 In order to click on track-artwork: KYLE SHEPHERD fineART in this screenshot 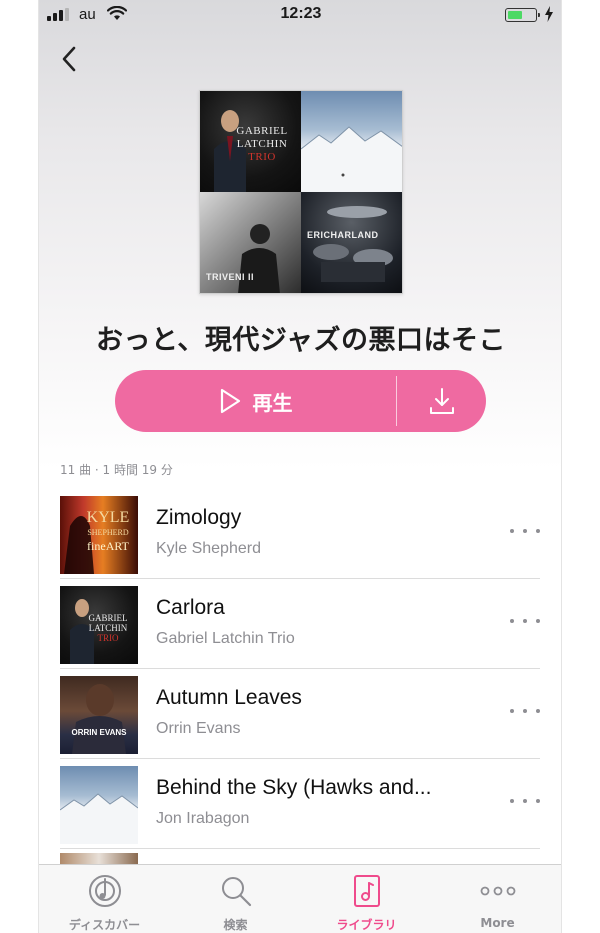, I will do `click(99, 535)`.